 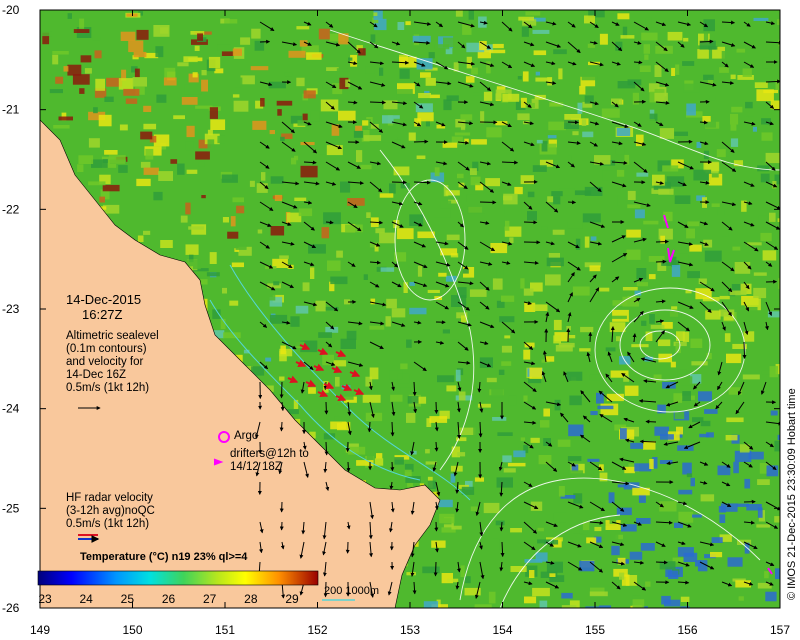 What do you see at coordinates (112, 336) in the screenshot?
I see `altimetry-line-1: Altimetric sealevel` at bounding box center [112, 336].